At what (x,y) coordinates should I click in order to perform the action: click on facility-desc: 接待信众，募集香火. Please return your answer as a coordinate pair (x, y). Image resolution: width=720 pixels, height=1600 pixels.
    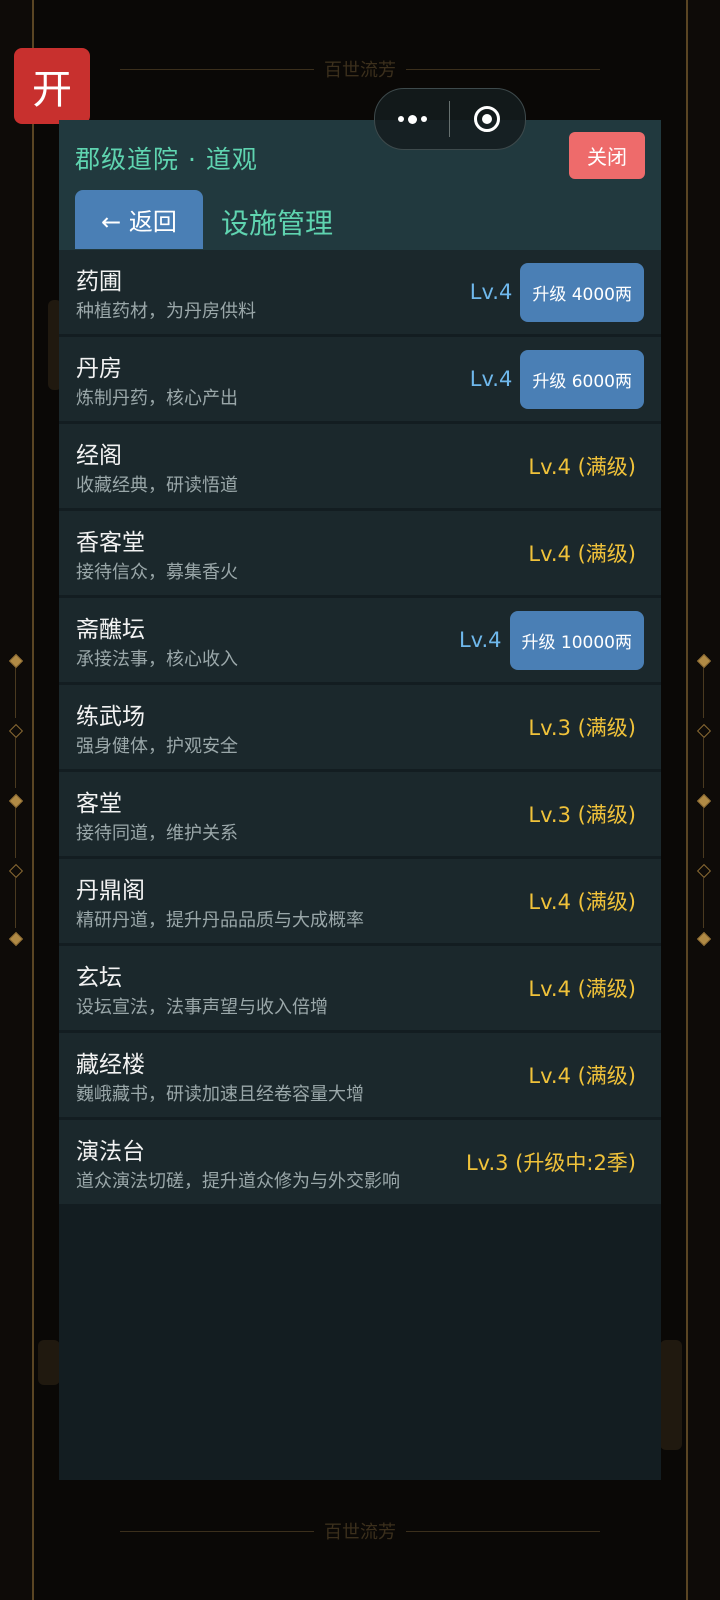
    Looking at the image, I should click on (157, 572).